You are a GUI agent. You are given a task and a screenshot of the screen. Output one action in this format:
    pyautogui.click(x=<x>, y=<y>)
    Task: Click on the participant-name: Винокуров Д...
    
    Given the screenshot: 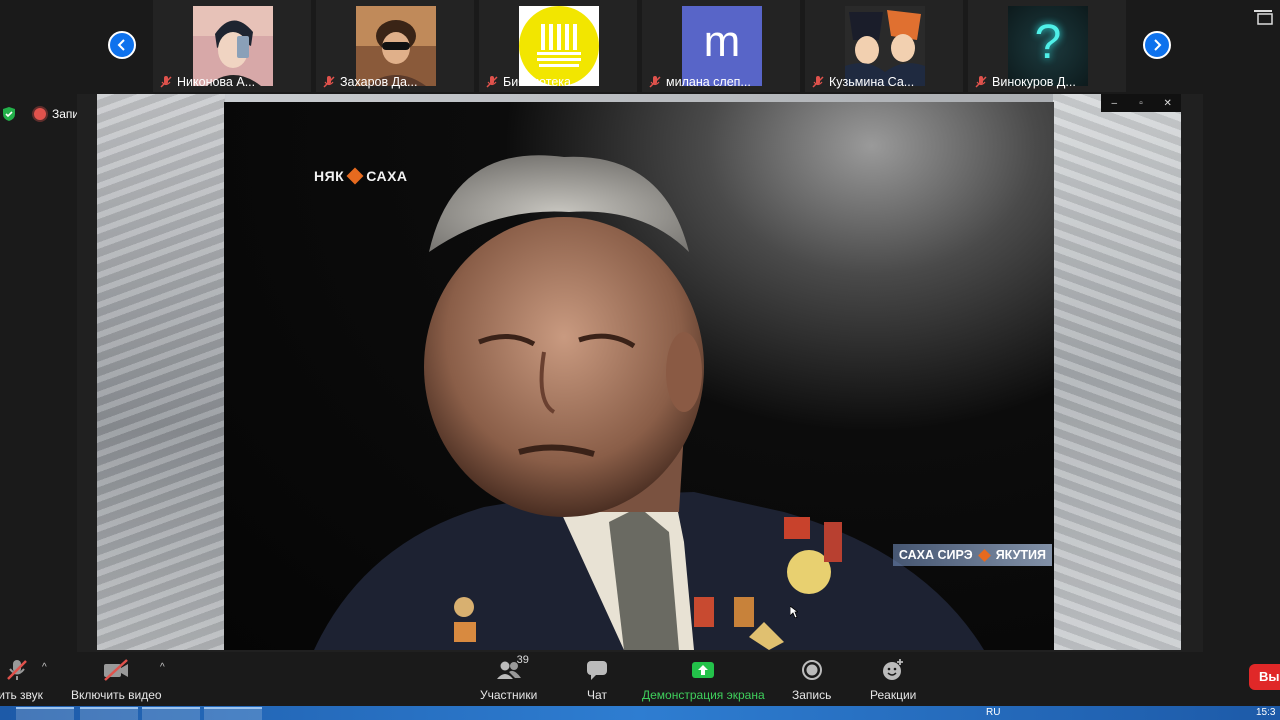 What is the action you would take?
    pyautogui.click(x=1034, y=82)
    